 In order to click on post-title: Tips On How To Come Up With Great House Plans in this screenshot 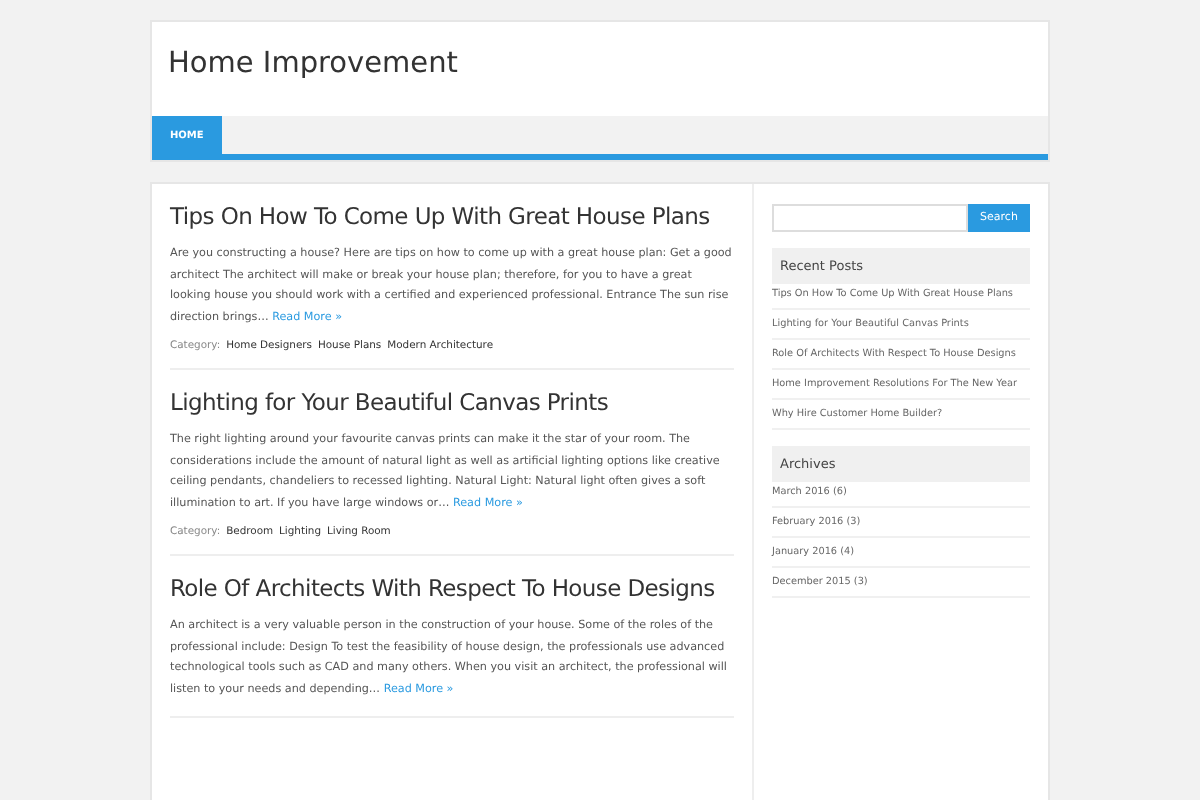, I will do `click(440, 217)`.